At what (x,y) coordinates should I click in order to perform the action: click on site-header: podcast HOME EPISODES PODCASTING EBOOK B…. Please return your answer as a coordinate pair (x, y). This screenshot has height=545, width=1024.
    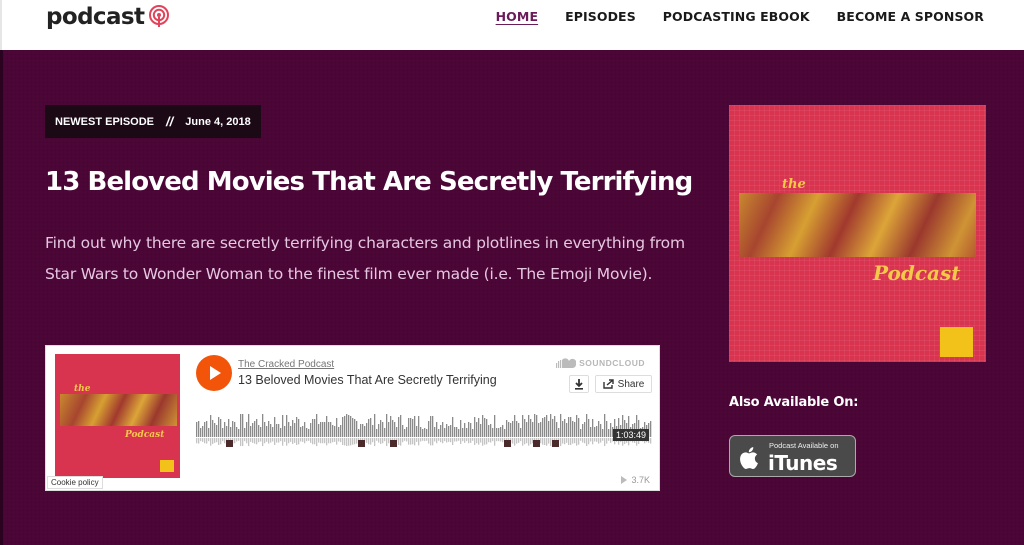
    Looking at the image, I should click on (512, 25).